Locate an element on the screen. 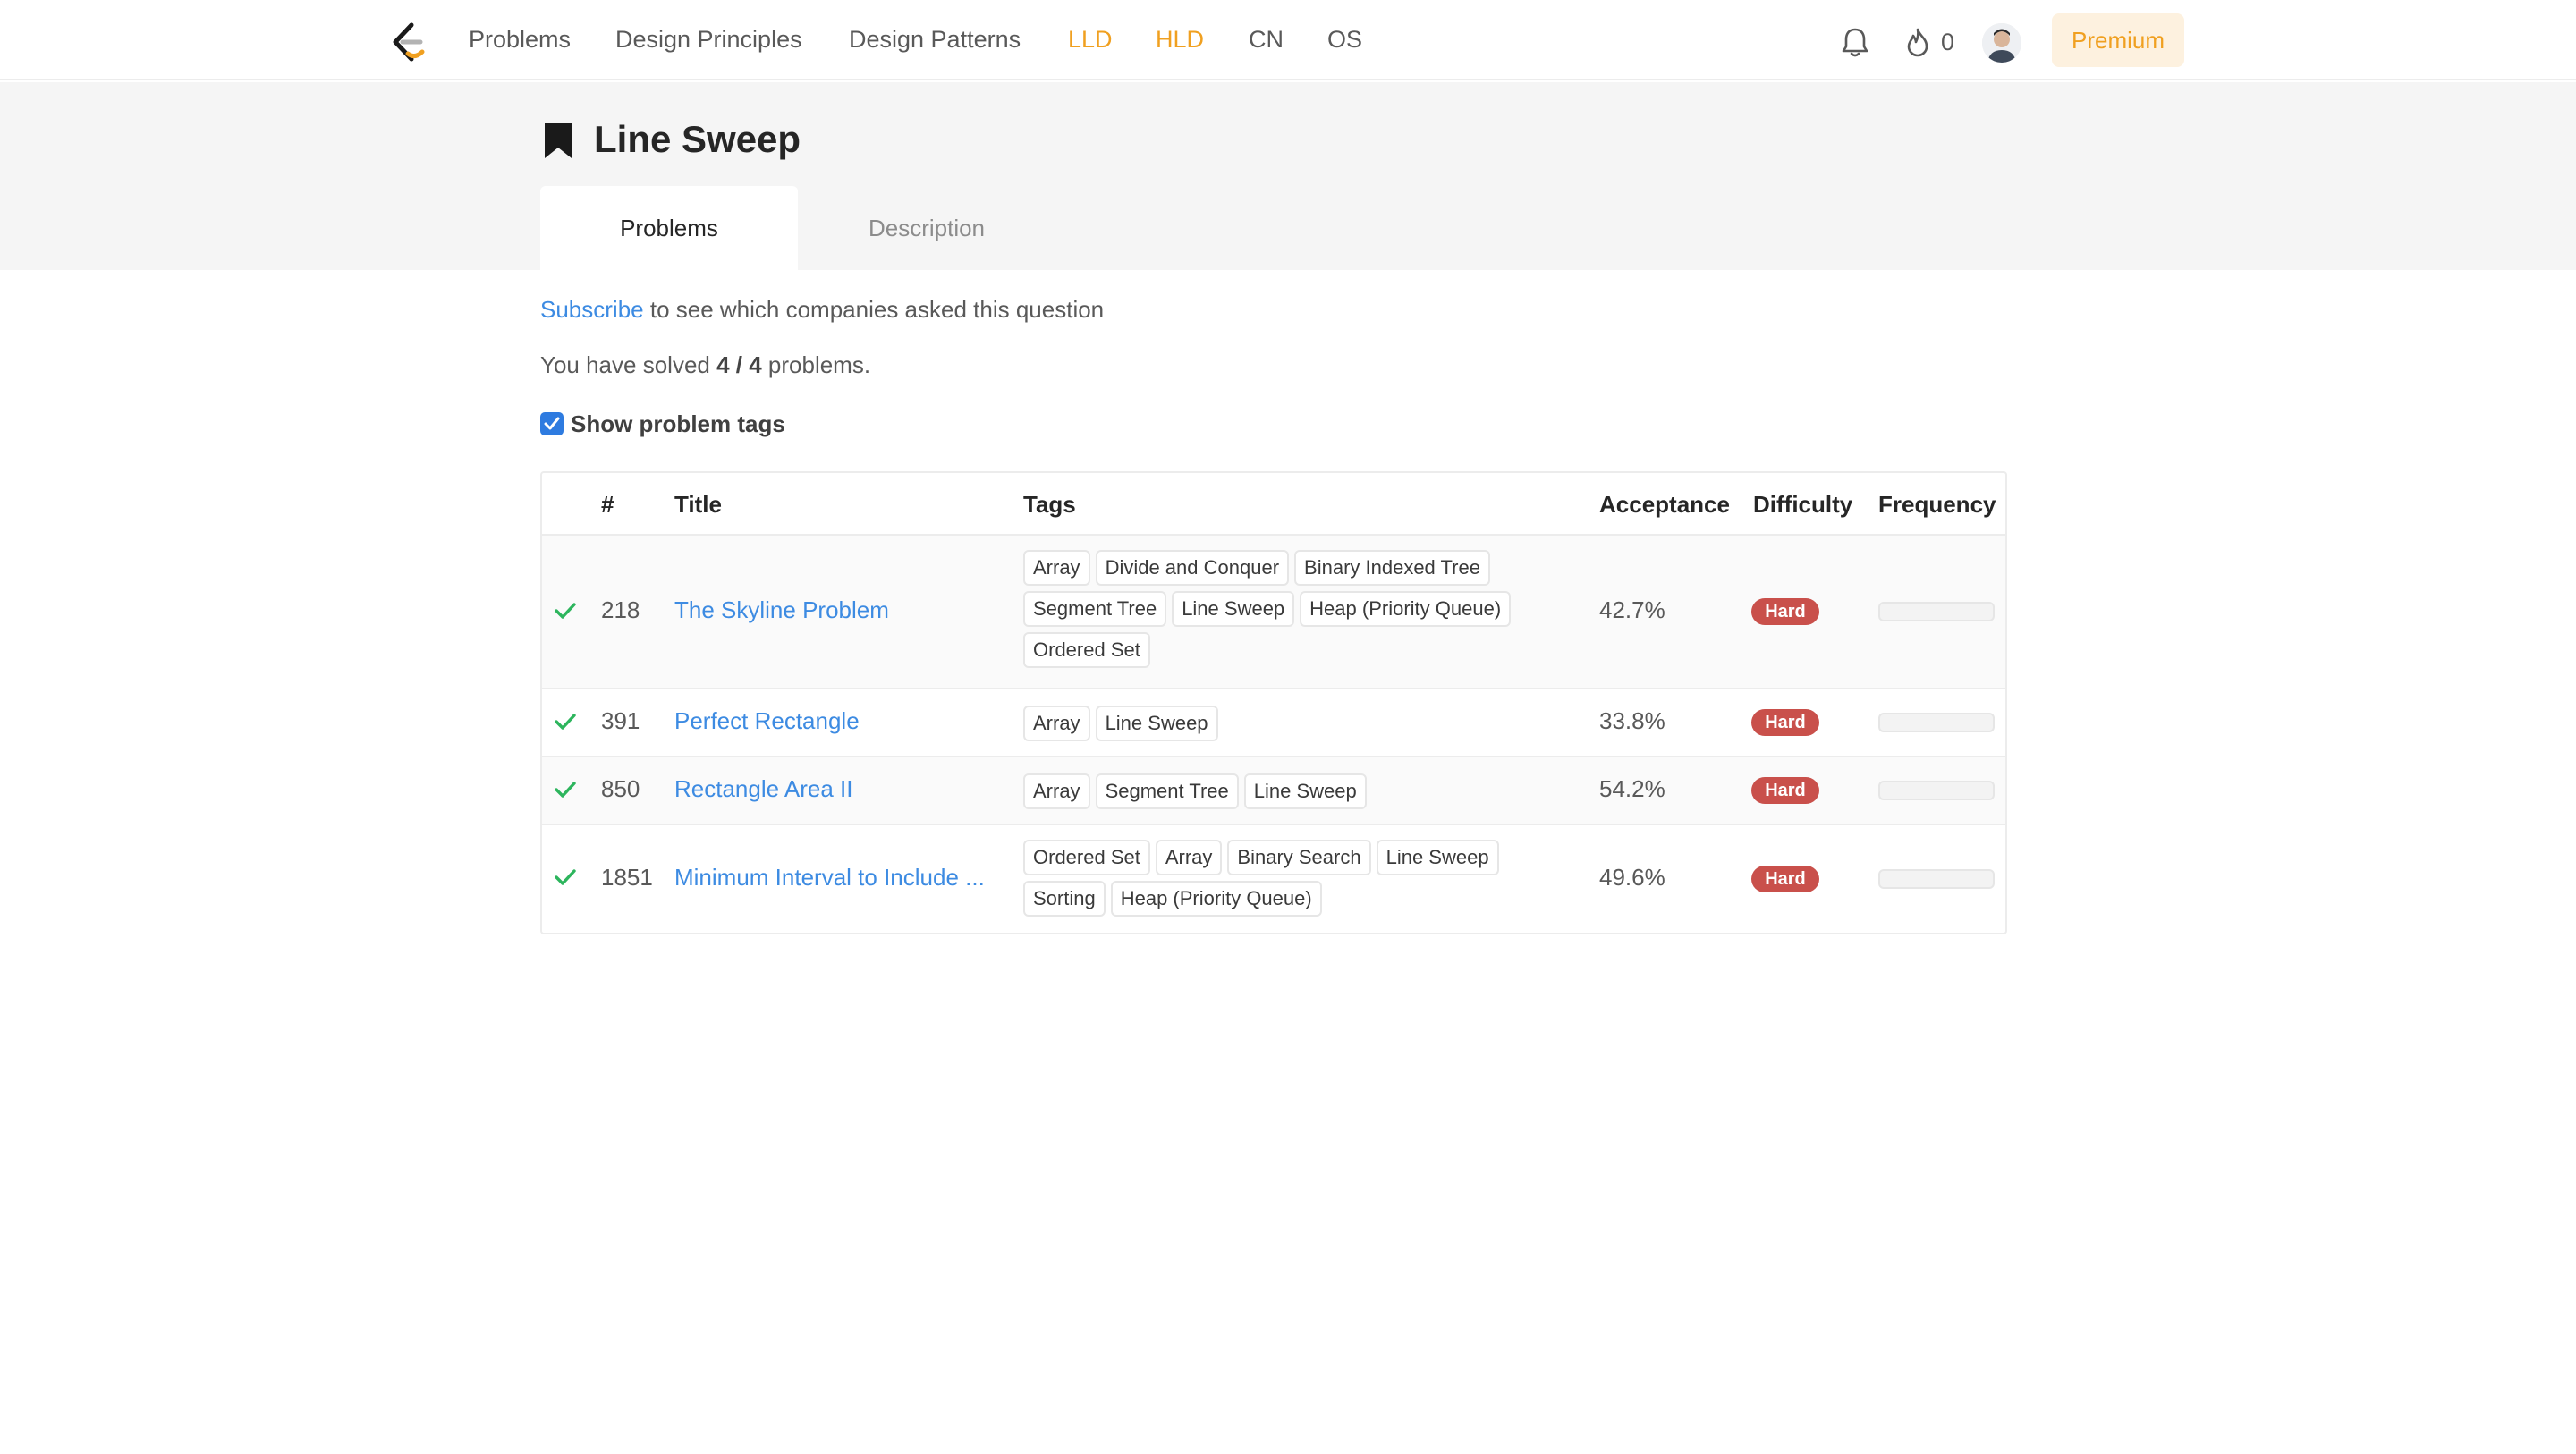 The image size is (2576, 1454). show-tags-checkbox is located at coordinates (552, 424).